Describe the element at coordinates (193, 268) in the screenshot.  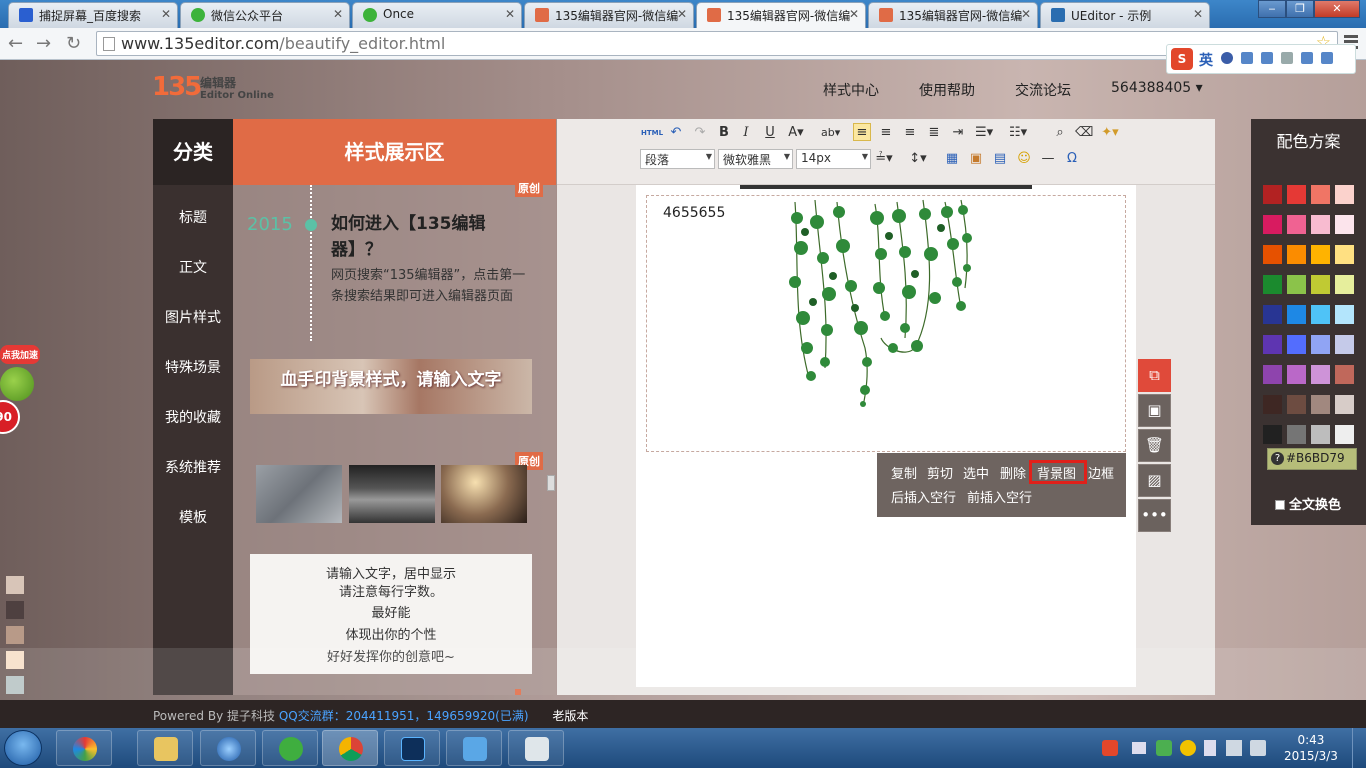
I see `category-item-body: 正文` at that location.